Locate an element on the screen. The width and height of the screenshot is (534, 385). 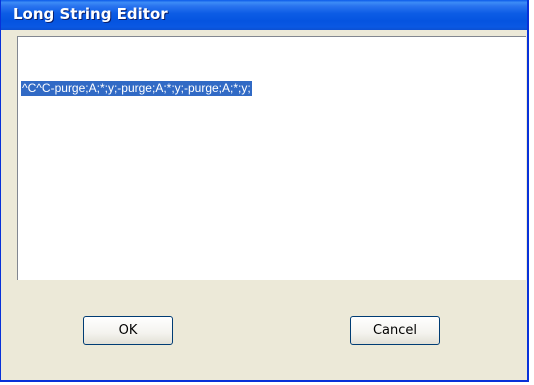
cancel-button: Cancel is located at coordinates (395, 330).